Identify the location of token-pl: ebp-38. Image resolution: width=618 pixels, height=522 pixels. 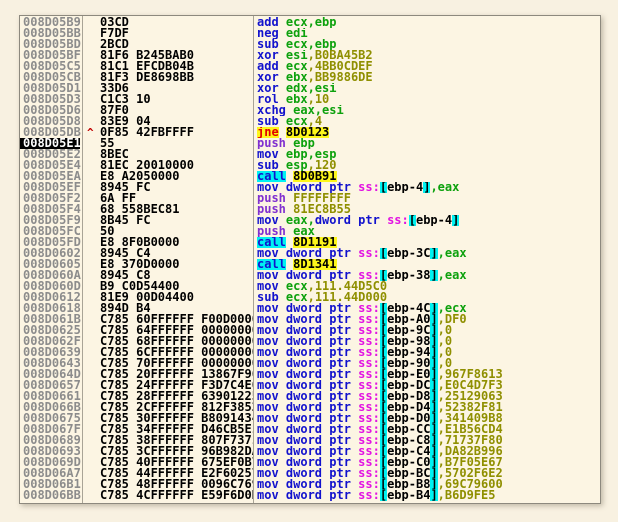
(409, 275).